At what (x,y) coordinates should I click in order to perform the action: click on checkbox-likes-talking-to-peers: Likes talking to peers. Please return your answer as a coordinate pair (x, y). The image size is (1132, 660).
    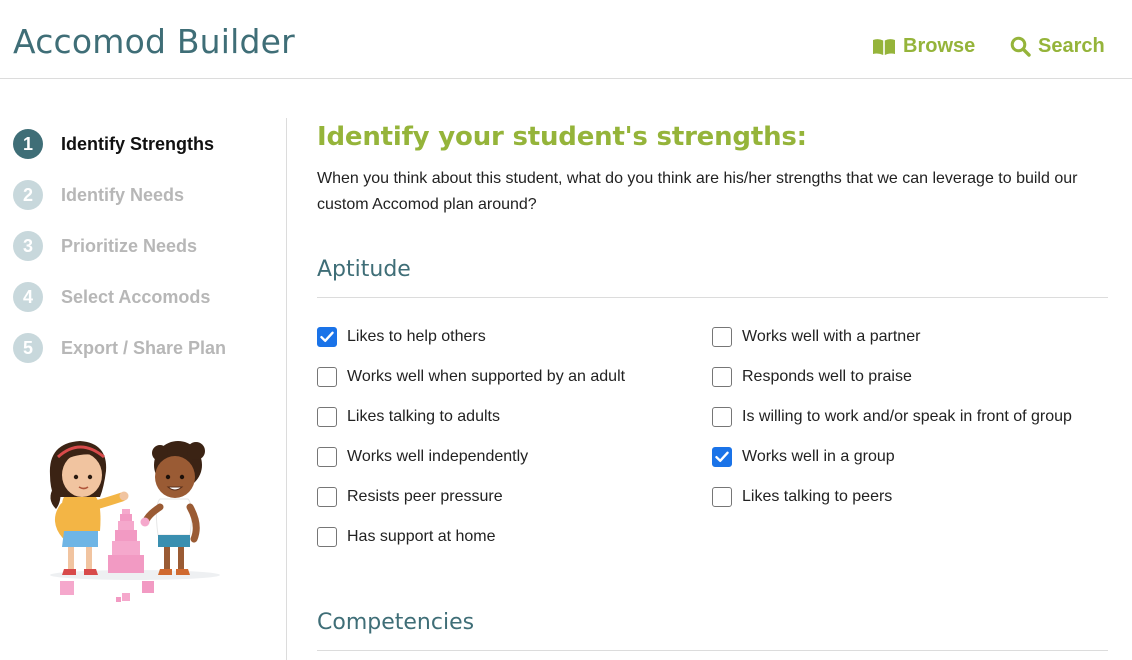
    Looking at the image, I should click on (802, 497).